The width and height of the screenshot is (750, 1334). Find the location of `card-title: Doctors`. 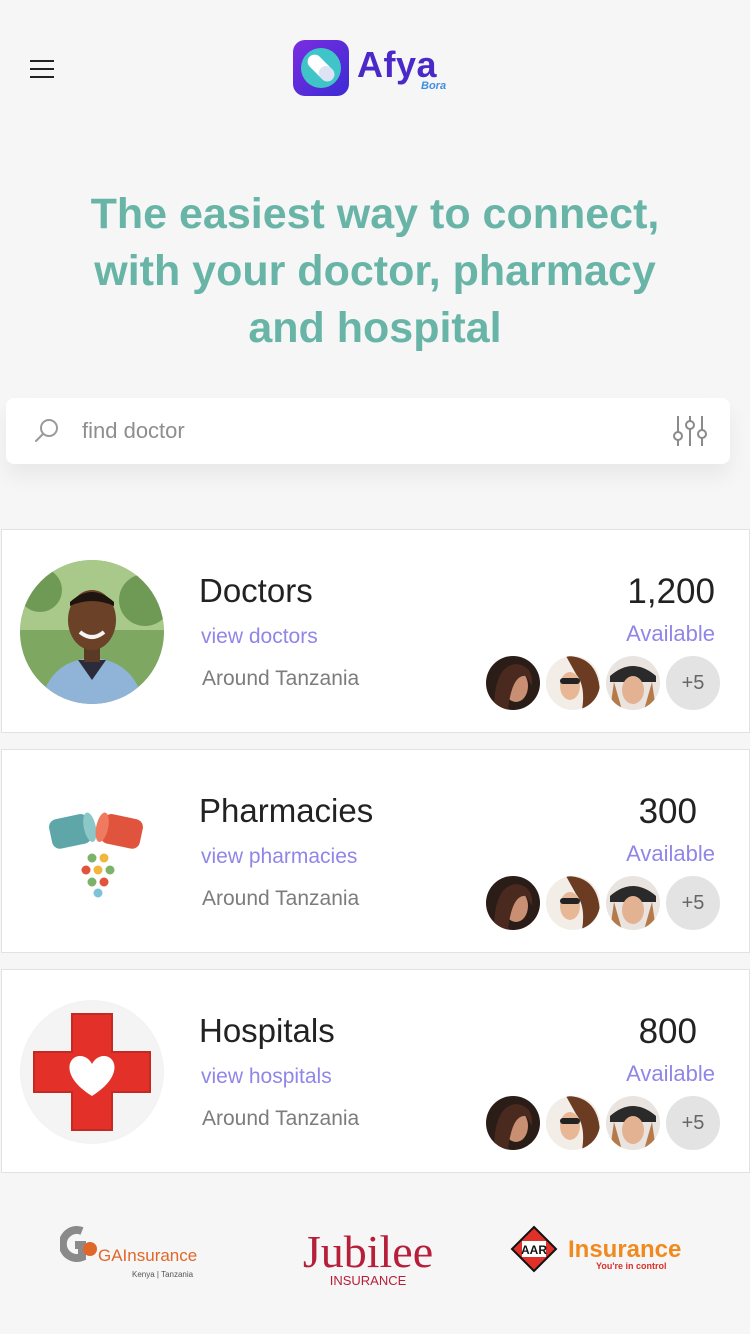

card-title: Doctors is located at coordinates (256, 590).